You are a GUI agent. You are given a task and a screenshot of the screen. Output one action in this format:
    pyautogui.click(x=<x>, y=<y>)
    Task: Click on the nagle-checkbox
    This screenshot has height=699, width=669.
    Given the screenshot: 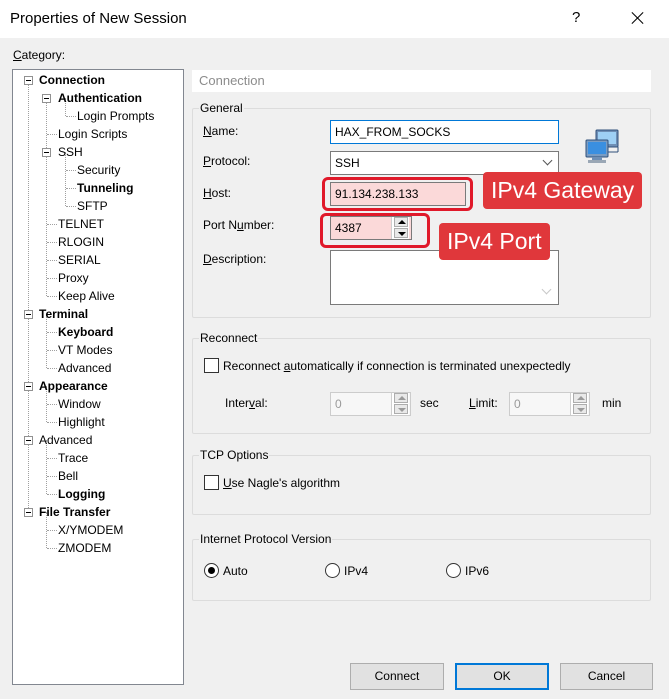 What is the action you would take?
    pyautogui.click(x=211, y=482)
    